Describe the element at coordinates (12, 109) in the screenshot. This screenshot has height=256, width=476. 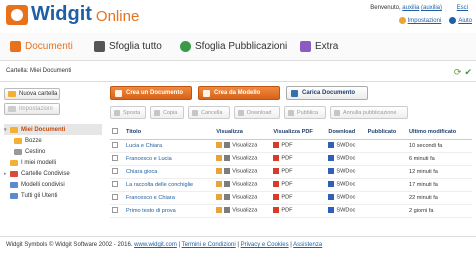
I see `gear-icon` at that location.